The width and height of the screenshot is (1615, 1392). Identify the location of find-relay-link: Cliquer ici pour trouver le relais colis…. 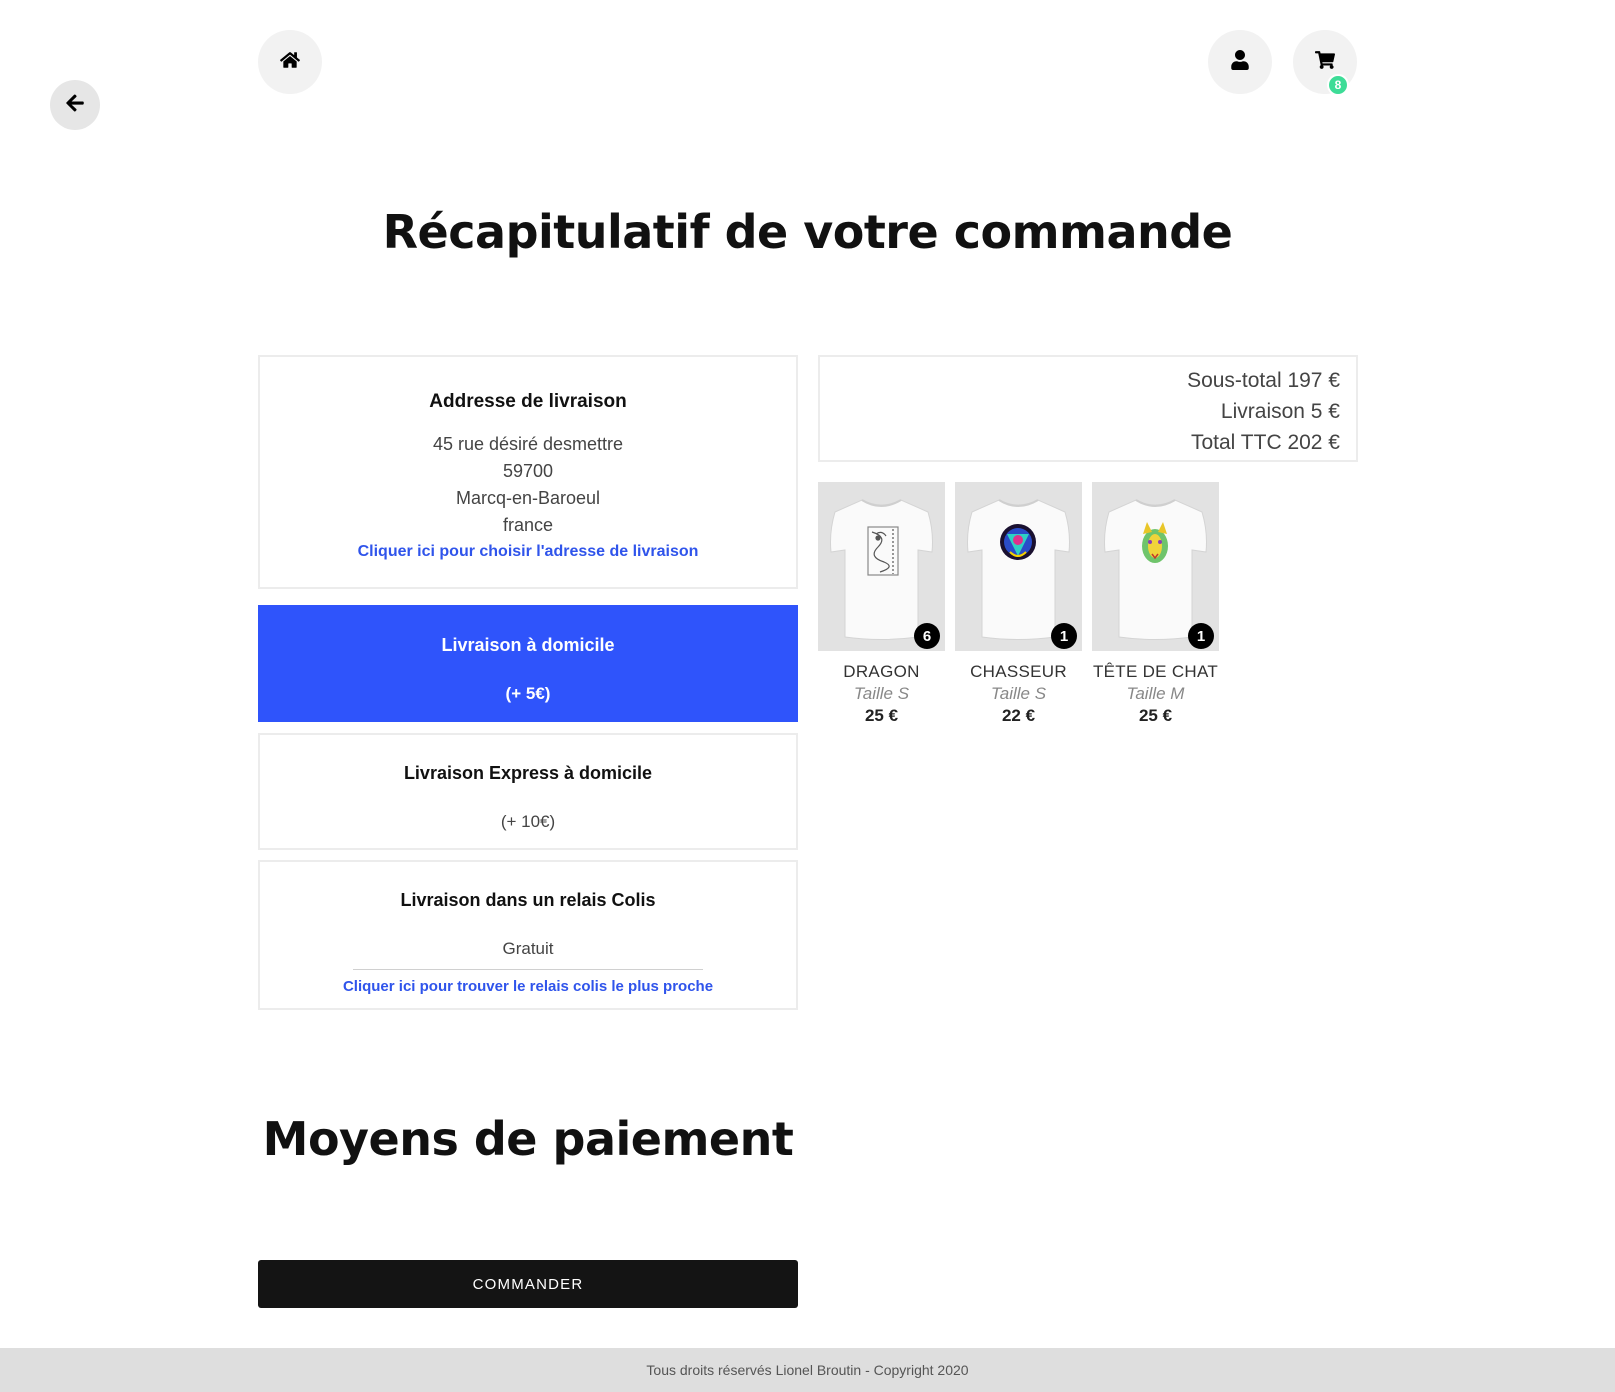
(528, 986).